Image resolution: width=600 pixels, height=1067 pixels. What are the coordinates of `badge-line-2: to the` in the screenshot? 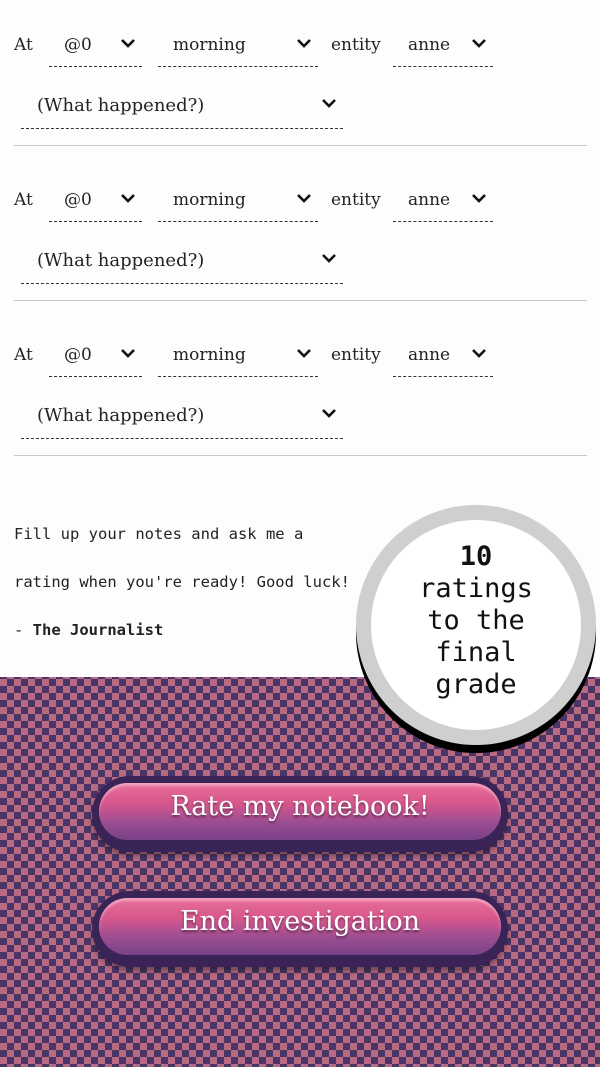 It's located at (476, 620).